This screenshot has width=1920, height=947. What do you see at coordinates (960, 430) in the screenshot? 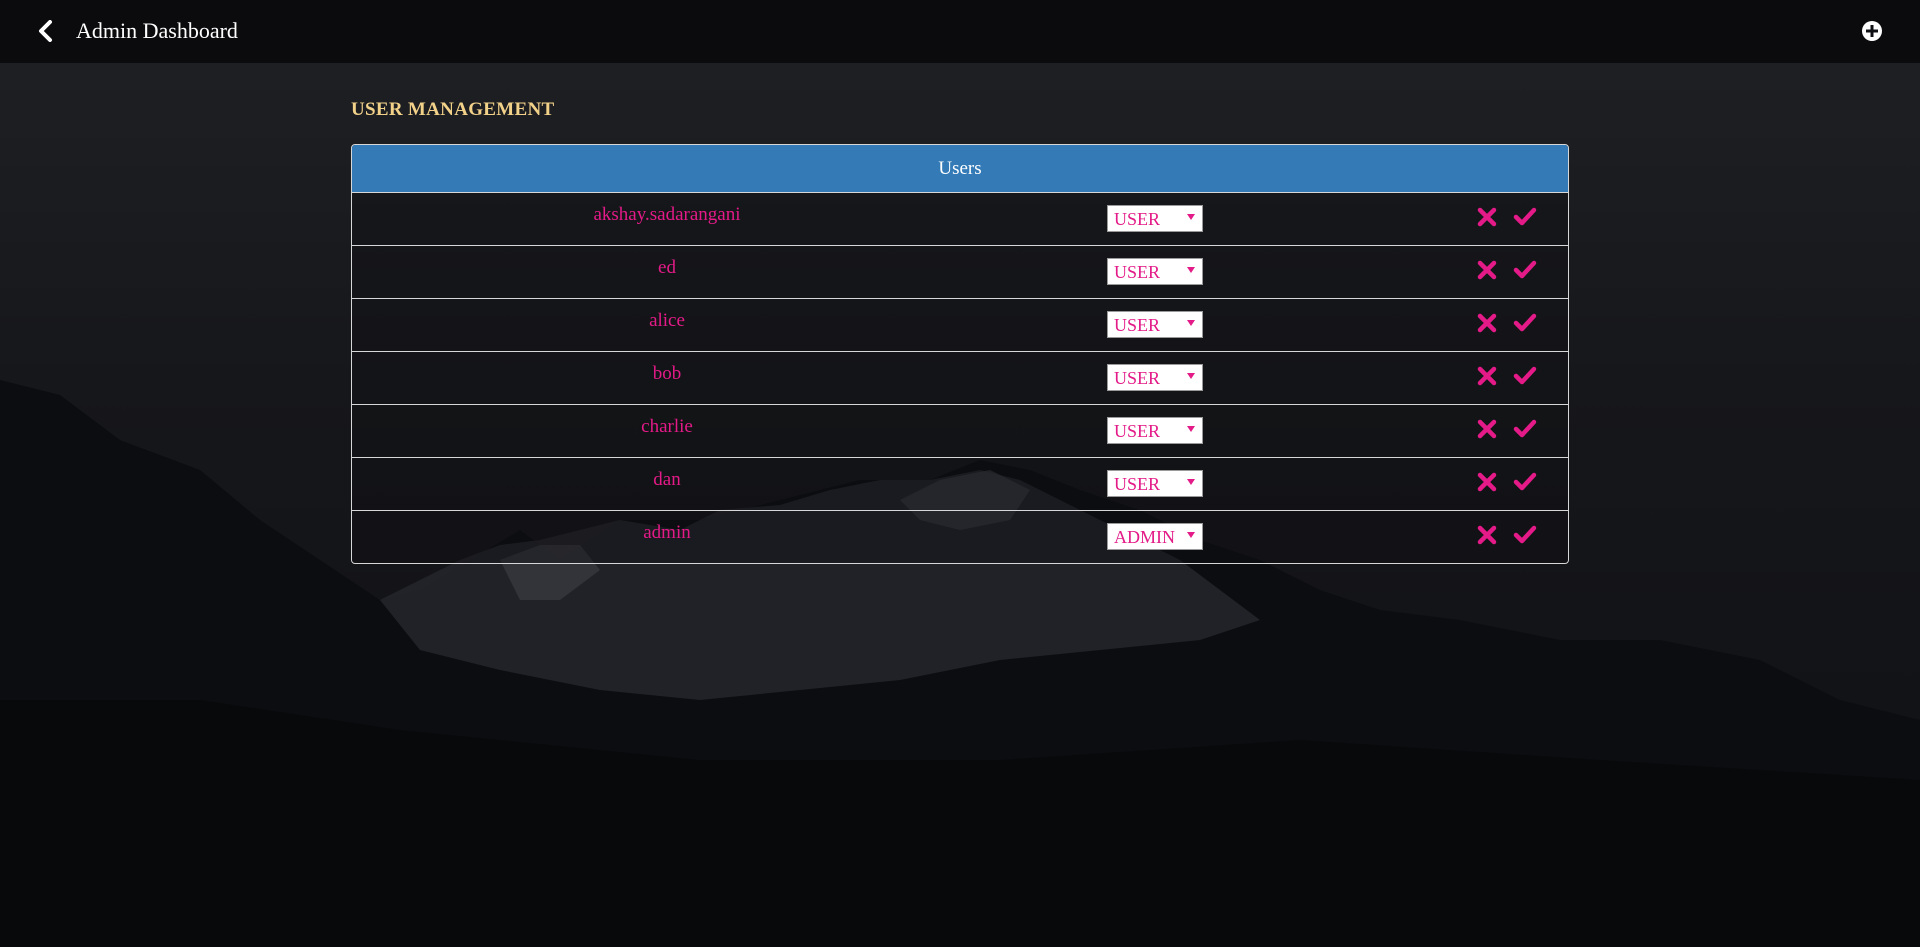
I see `user-row: charlie USER` at bounding box center [960, 430].